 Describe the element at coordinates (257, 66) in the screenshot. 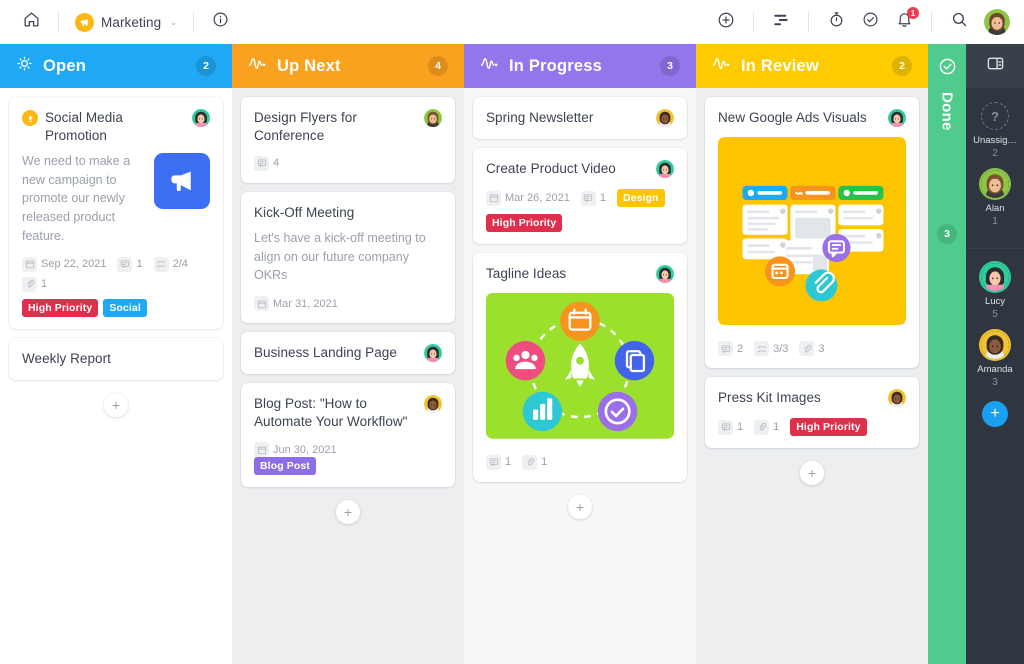

I see `pulse-icon` at that location.